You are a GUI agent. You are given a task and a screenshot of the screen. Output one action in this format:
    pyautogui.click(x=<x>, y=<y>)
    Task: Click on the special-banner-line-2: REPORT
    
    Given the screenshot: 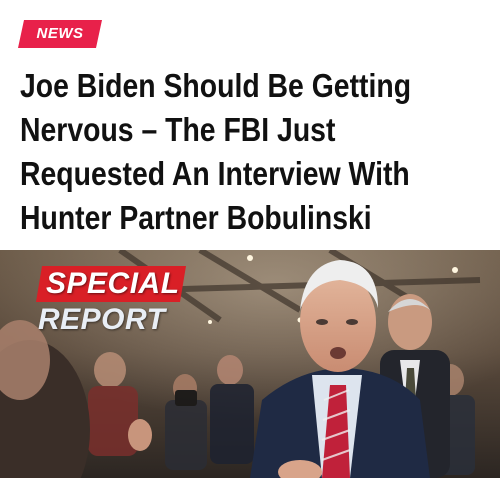 What is the action you would take?
    pyautogui.click(x=111, y=320)
    